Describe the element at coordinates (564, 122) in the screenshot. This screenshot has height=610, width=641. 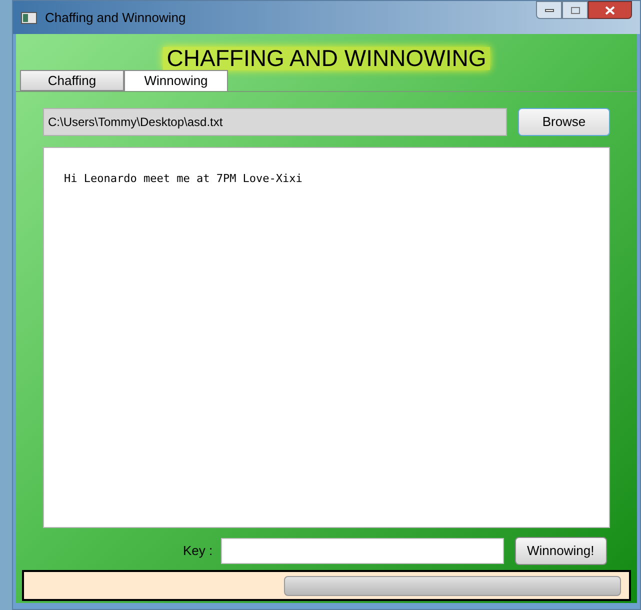
I see `browse-button: Browse` at that location.